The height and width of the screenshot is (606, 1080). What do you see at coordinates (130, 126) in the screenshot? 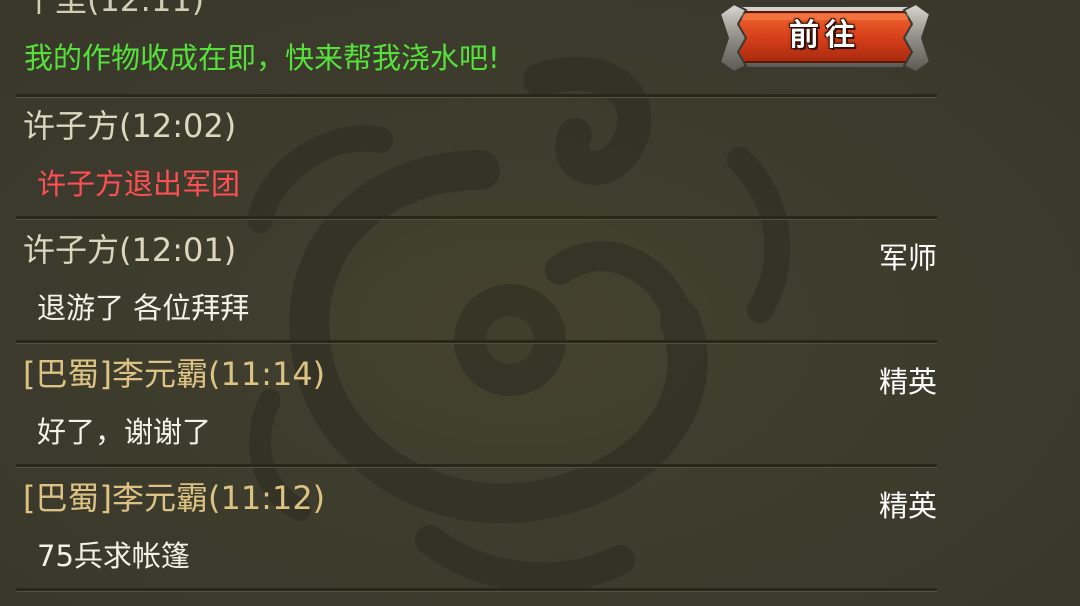
I see `sender-name: 许子方(12:02)` at bounding box center [130, 126].